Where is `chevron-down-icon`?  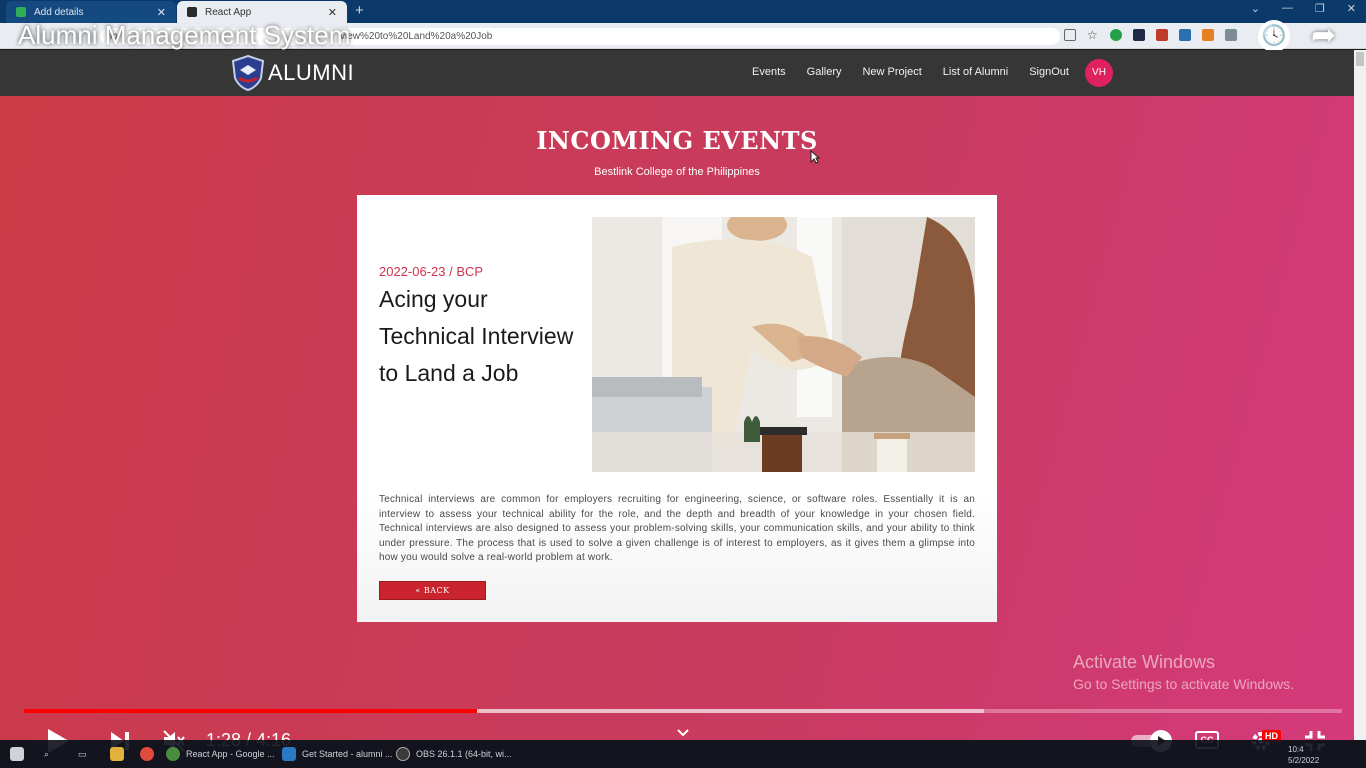 chevron-down-icon is located at coordinates (683, 733).